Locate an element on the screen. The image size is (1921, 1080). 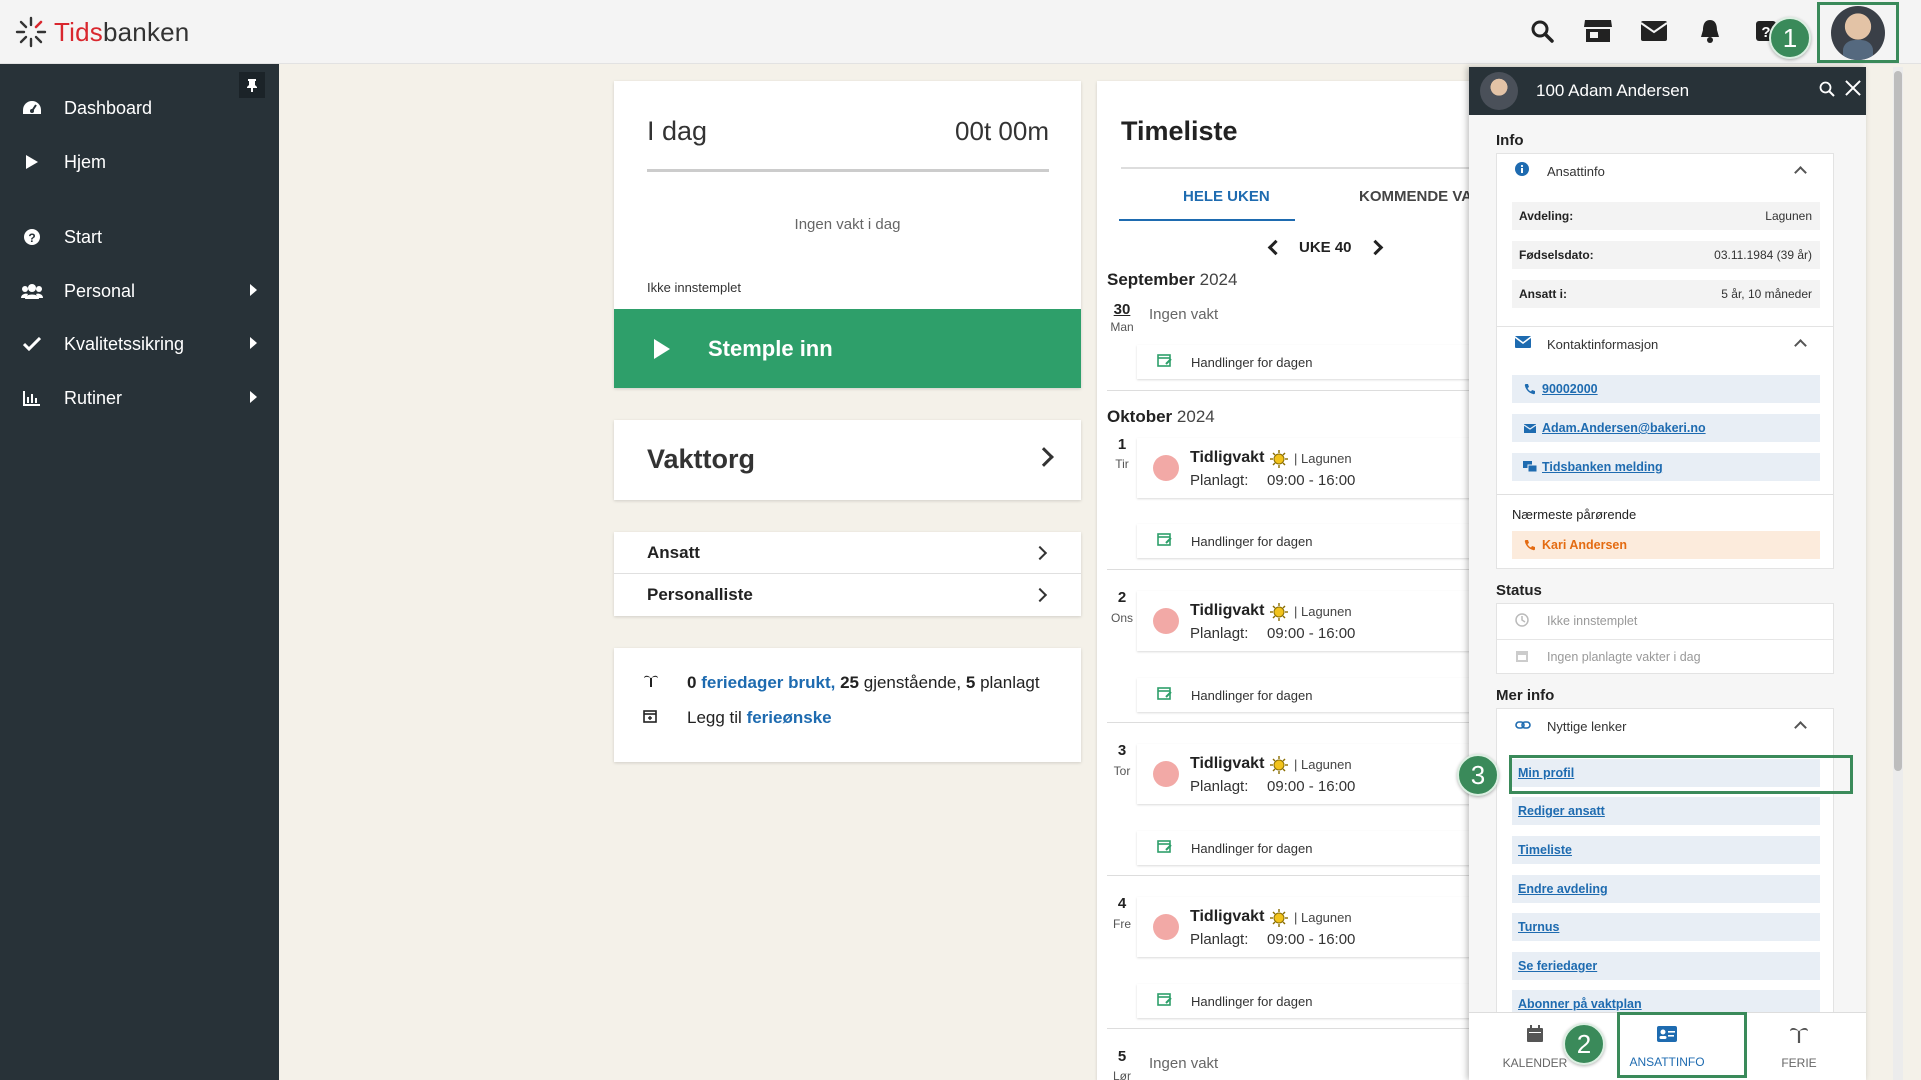
link-endre-avdeling: Endre avdeling is located at coordinates (1666, 889).